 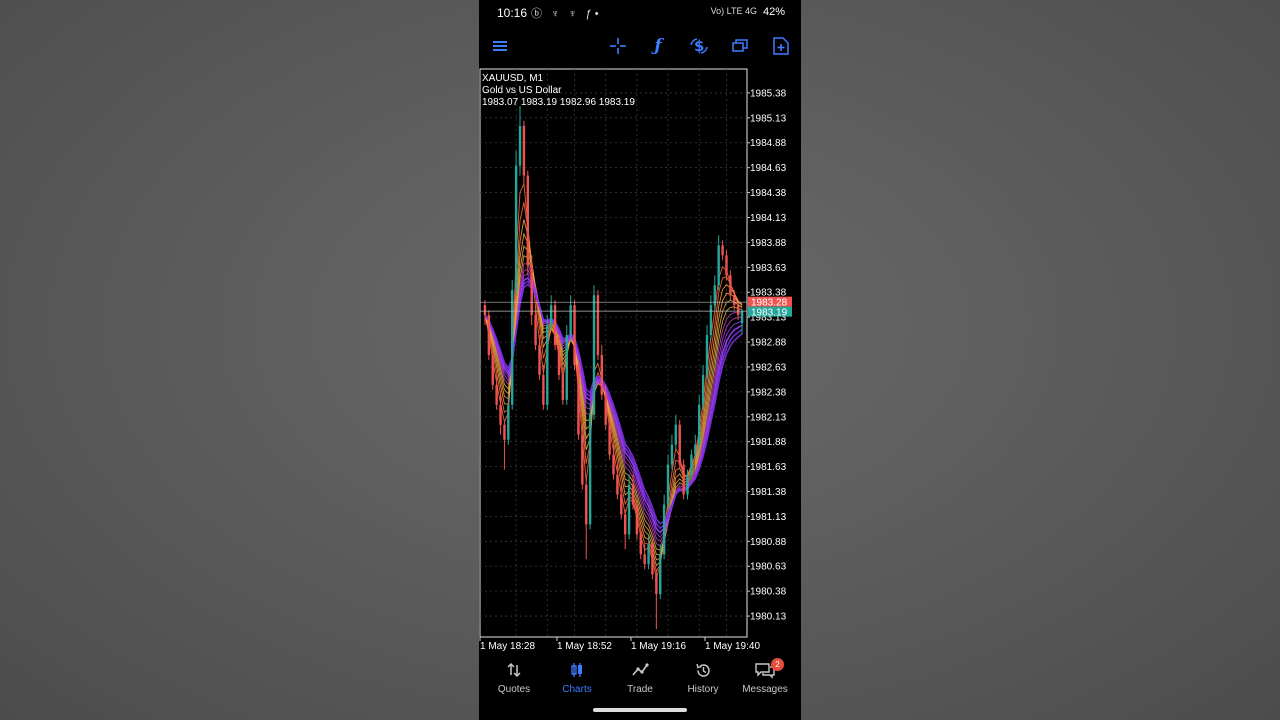 What do you see at coordinates (768, 193) in the screenshot?
I see `y-tick-label: 1984.38` at bounding box center [768, 193].